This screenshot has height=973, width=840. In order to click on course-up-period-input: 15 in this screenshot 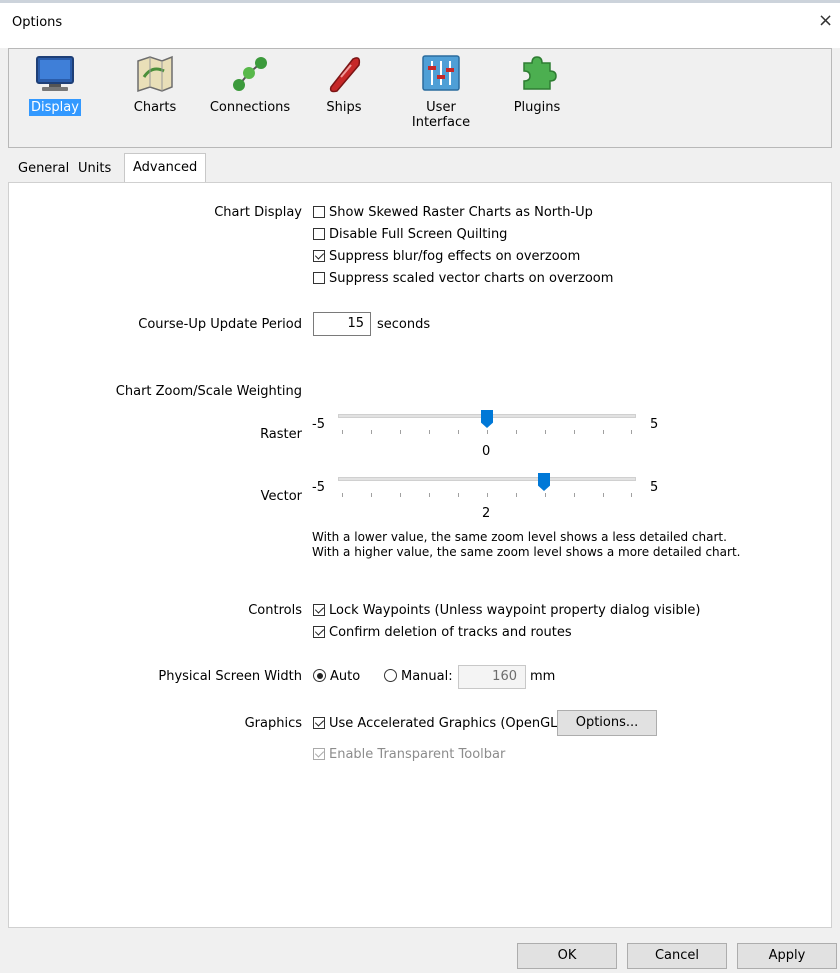, I will do `click(342, 324)`.